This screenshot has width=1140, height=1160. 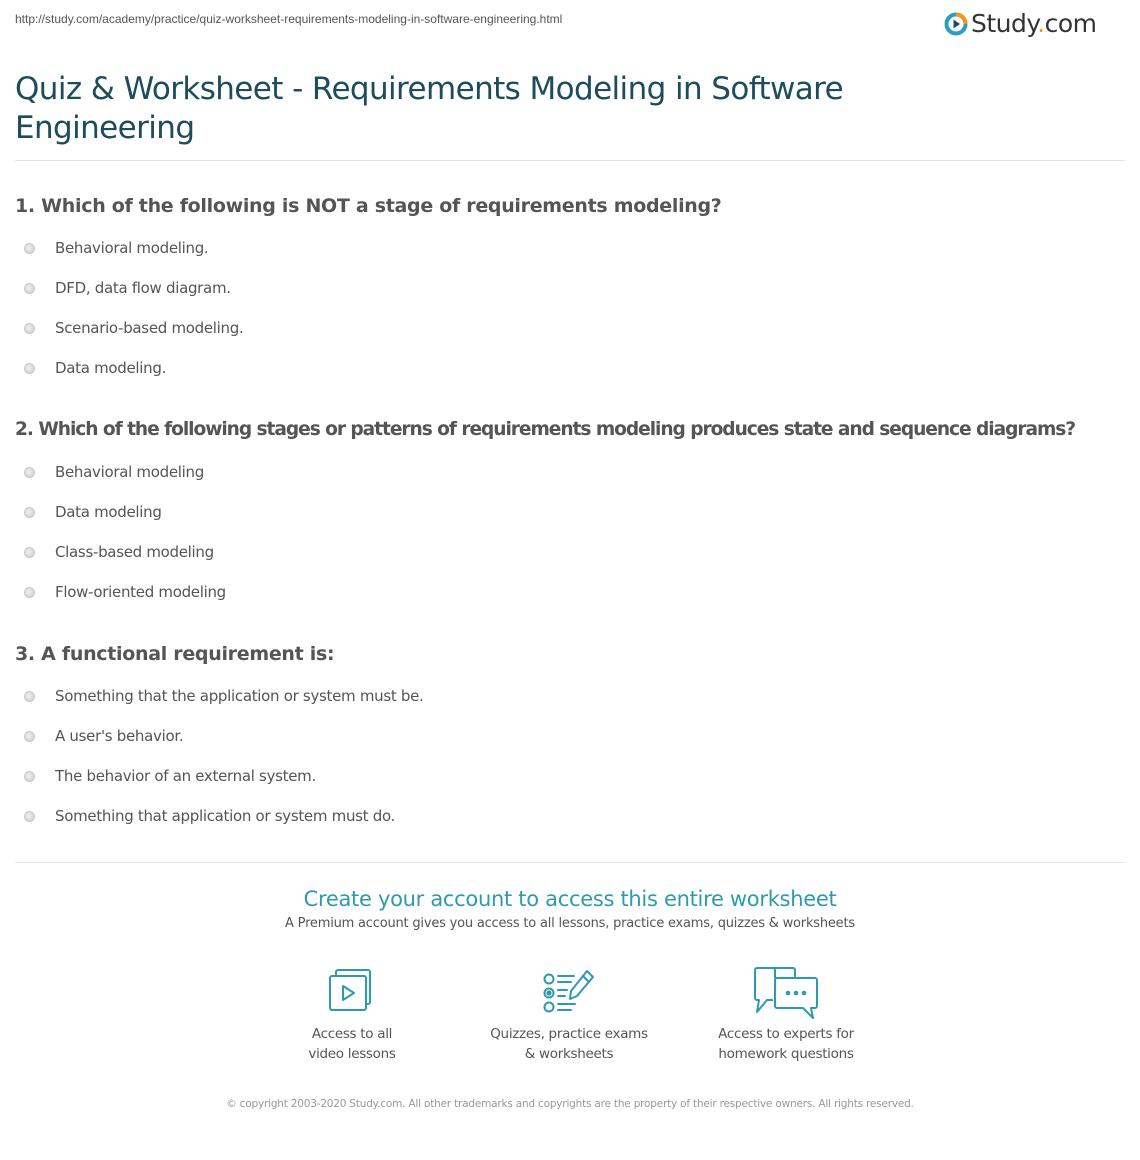 I want to click on chat-bubbles-icon, so click(x=786, y=993).